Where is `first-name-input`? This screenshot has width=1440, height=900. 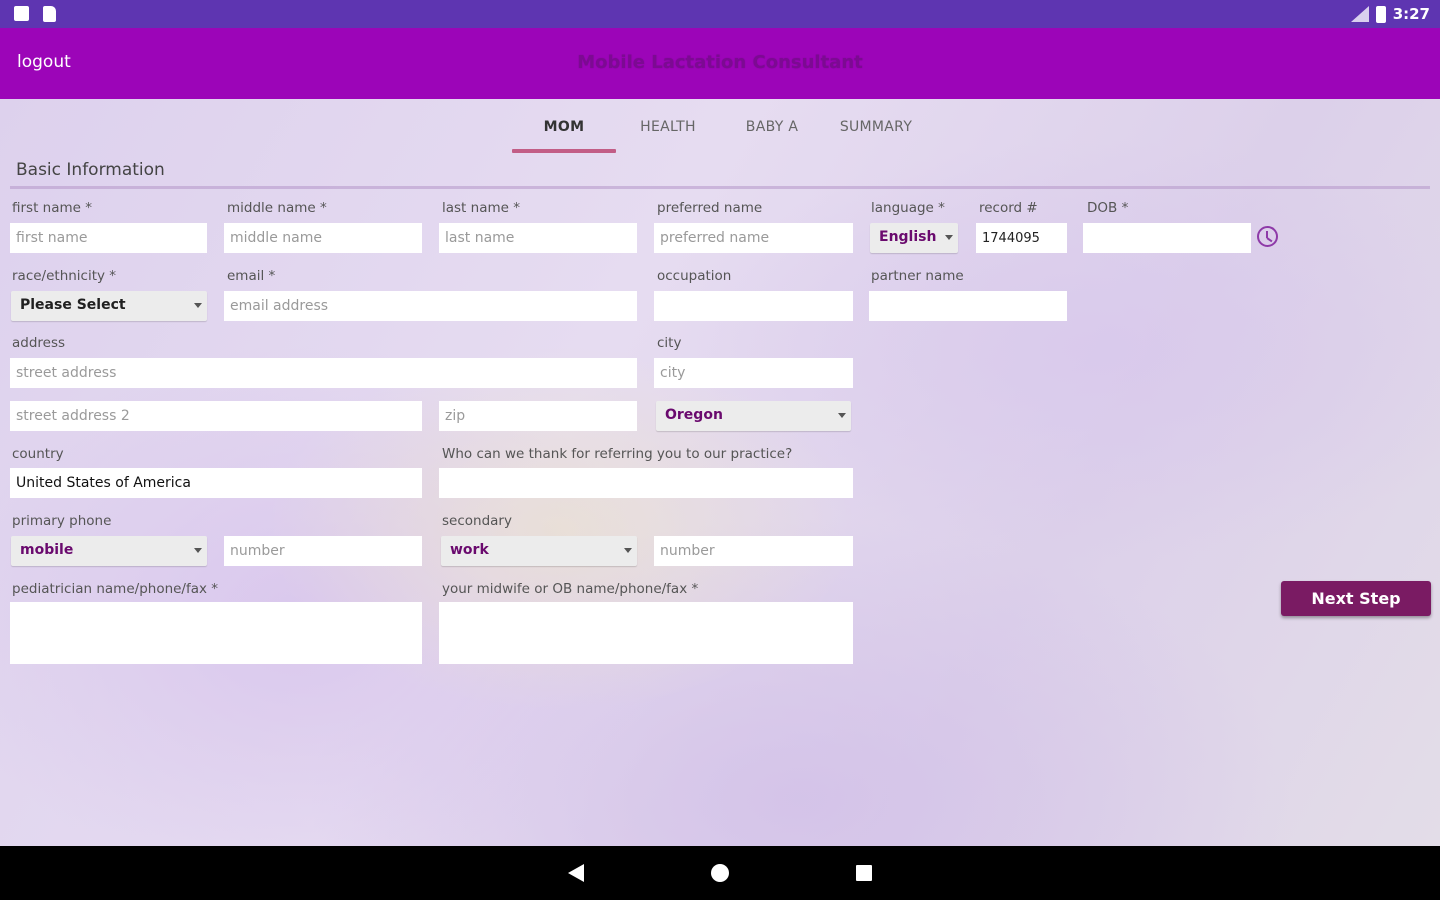
first-name-input is located at coordinates (108, 238).